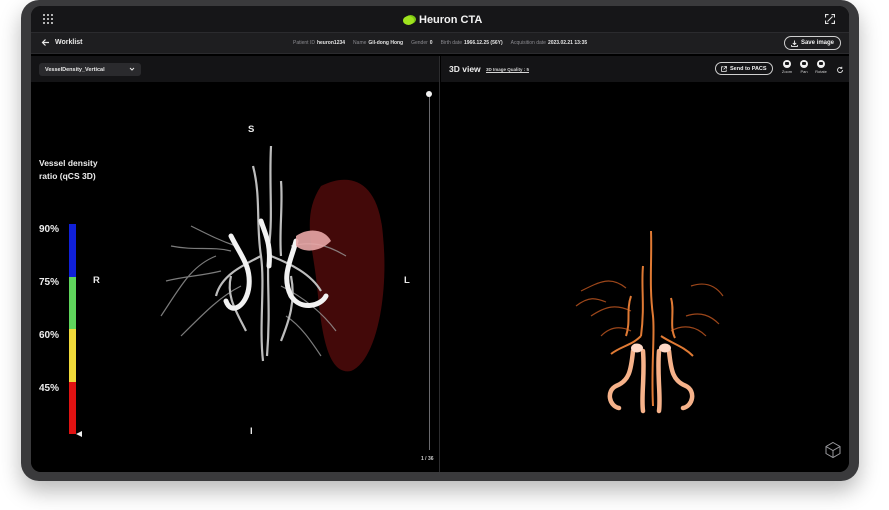 This screenshot has width=889, height=510. What do you see at coordinates (429, 272) in the screenshot?
I see `slice-slider-track` at bounding box center [429, 272].